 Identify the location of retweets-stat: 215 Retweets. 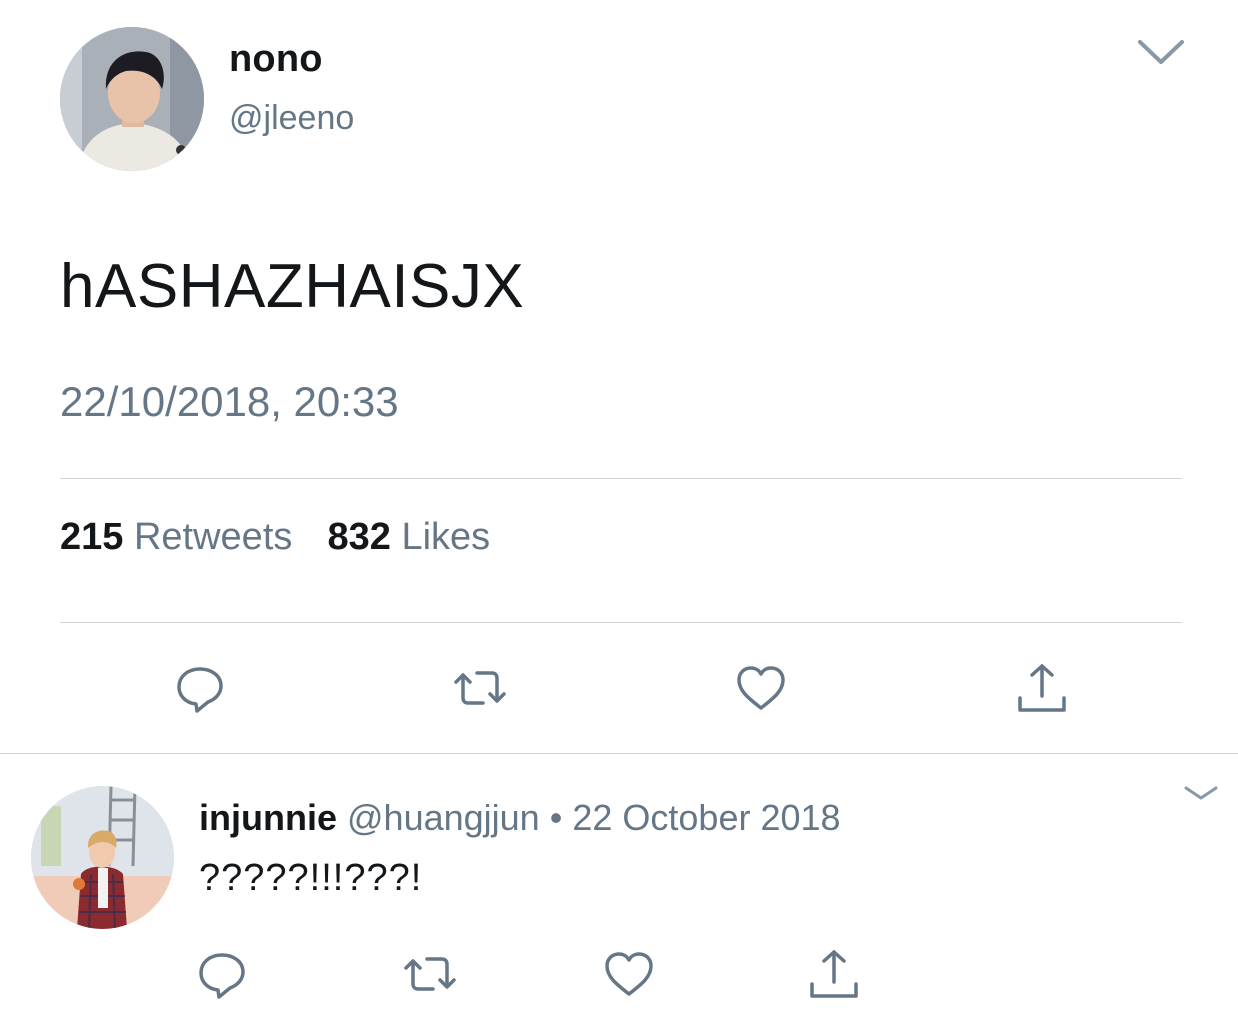
(181, 537).